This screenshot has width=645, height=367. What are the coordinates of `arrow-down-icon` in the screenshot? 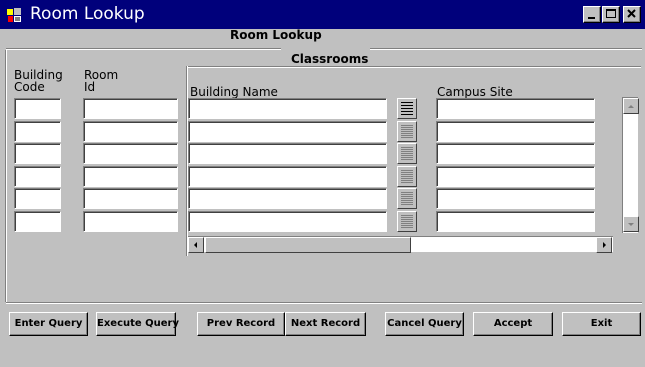 It's located at (631, 224).